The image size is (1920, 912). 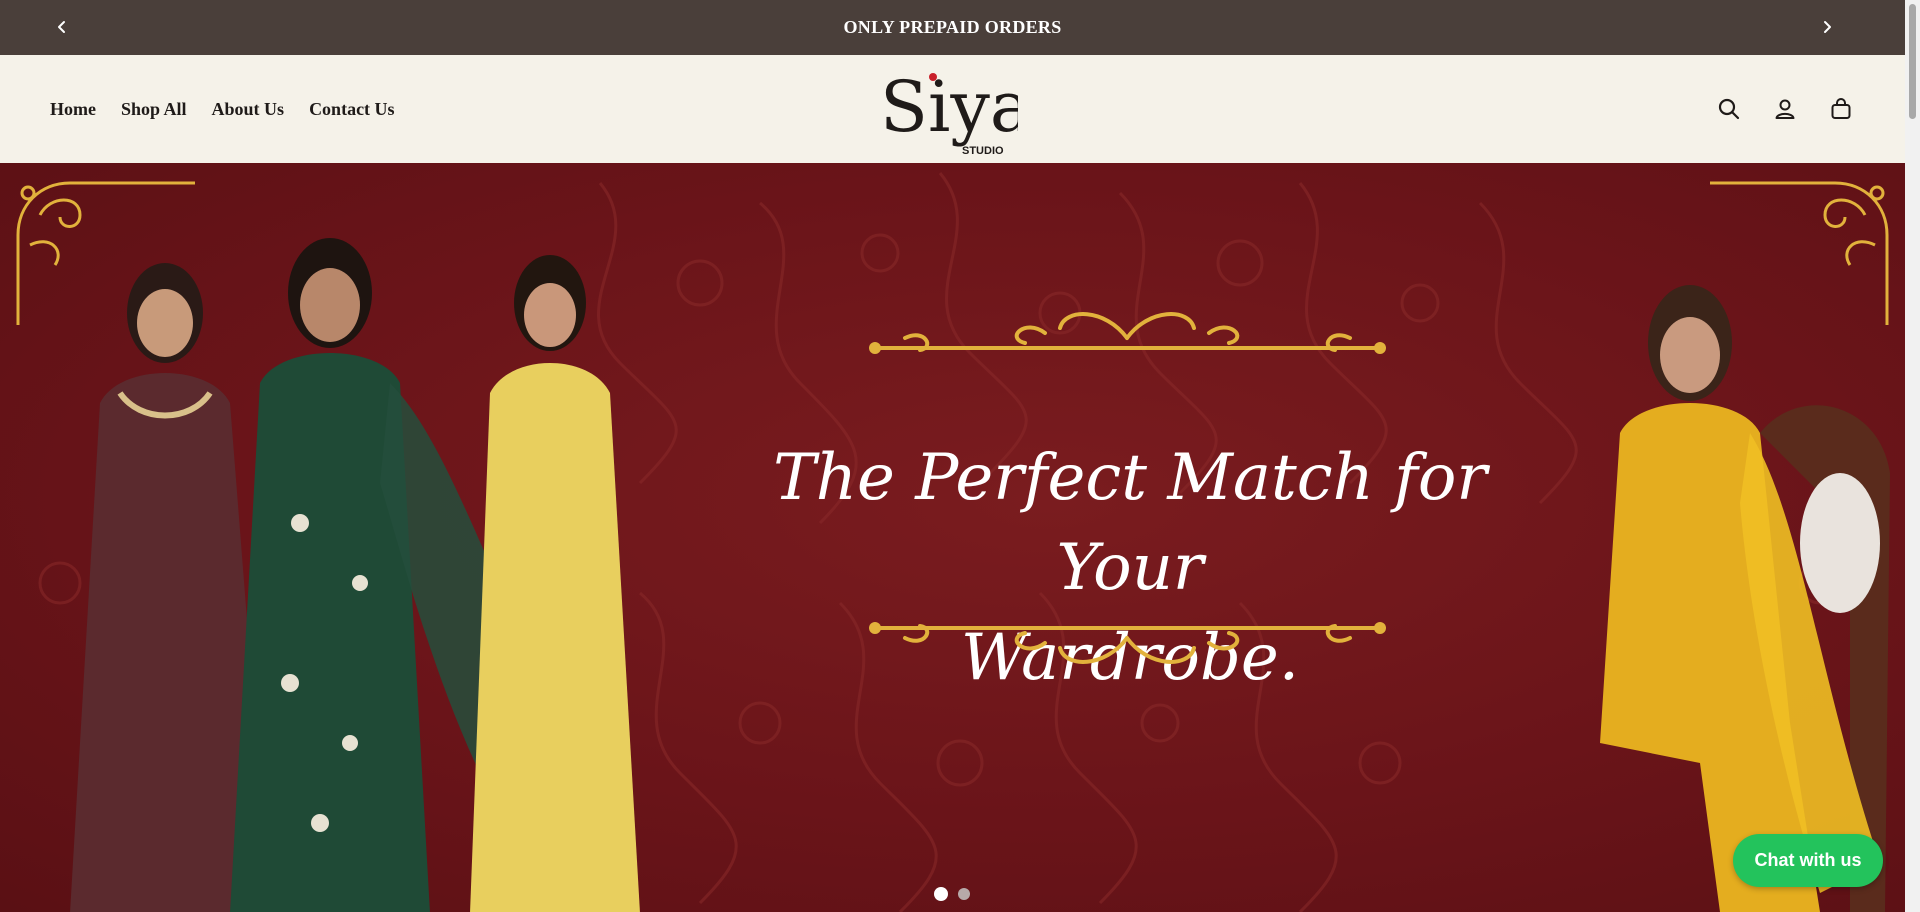 I want to click on site-logo: Siya STUDIO, so click(x=955, y=110).